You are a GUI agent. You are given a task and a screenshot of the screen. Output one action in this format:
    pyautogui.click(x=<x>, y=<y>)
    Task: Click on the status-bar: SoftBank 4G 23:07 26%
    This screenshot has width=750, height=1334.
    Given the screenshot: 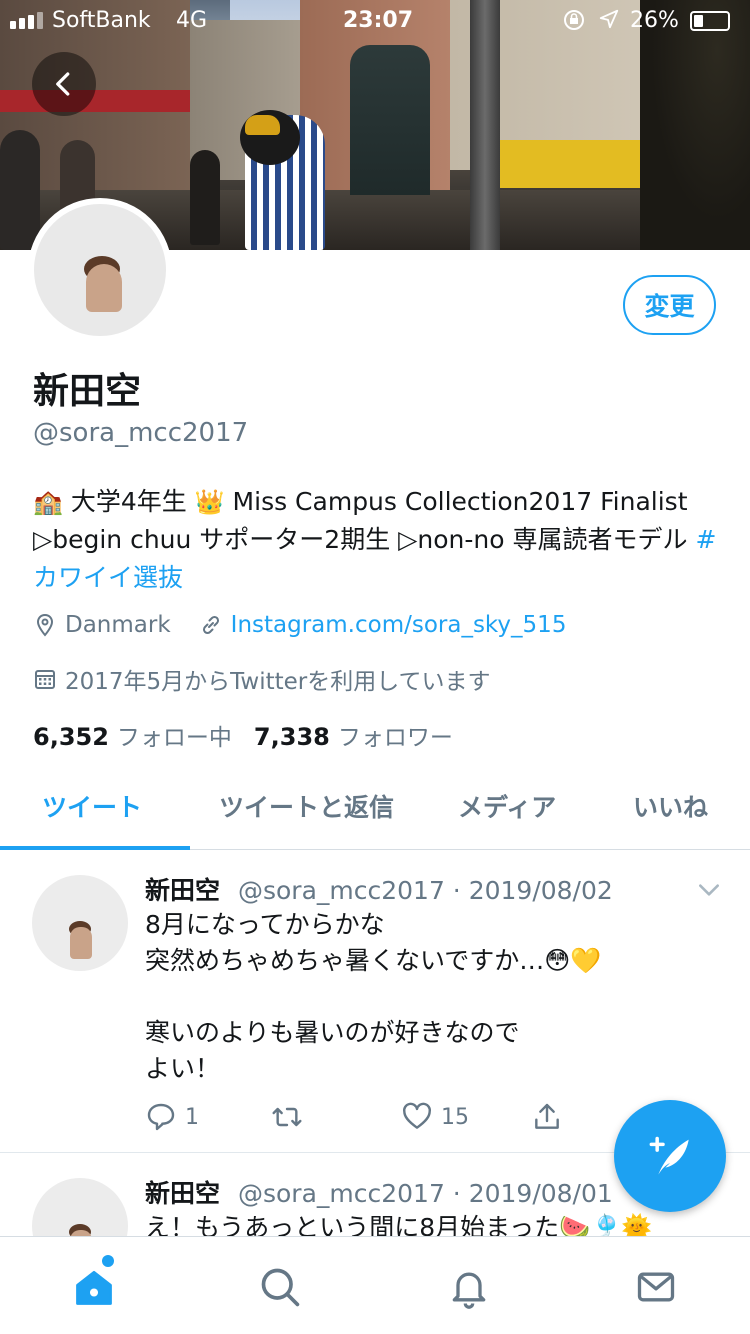 What is the action you would take?
    pyautogui.click(x=375, y=20)
    